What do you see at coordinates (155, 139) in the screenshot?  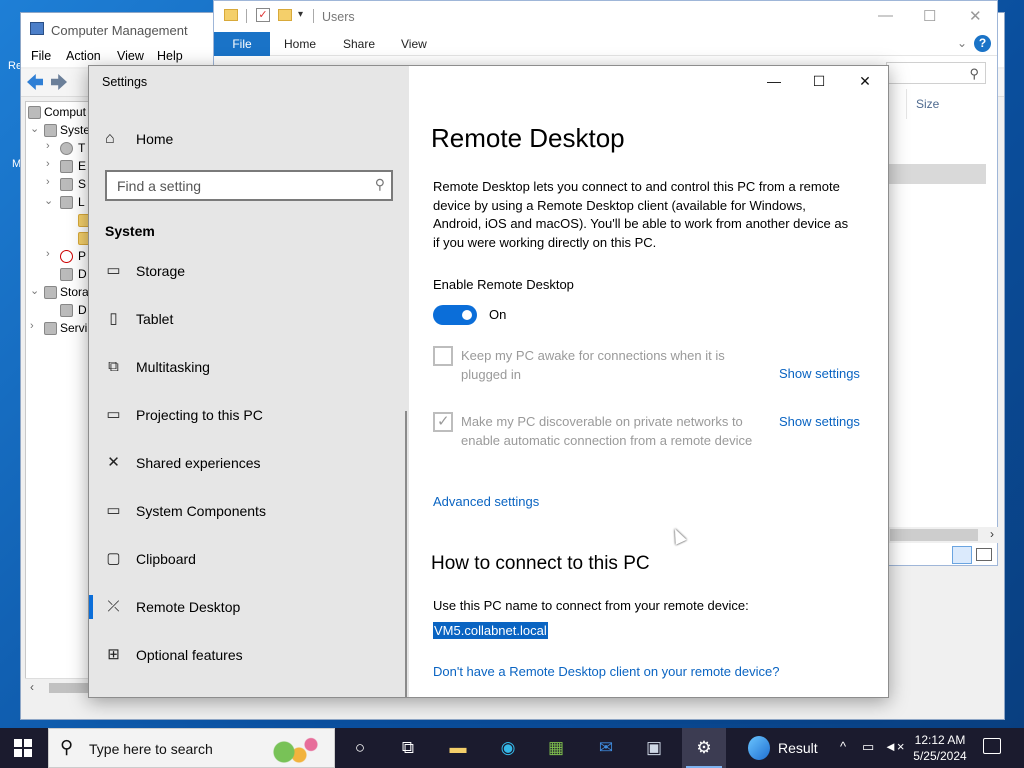 I see `home-label: Home` at bounding box center [155, 139].